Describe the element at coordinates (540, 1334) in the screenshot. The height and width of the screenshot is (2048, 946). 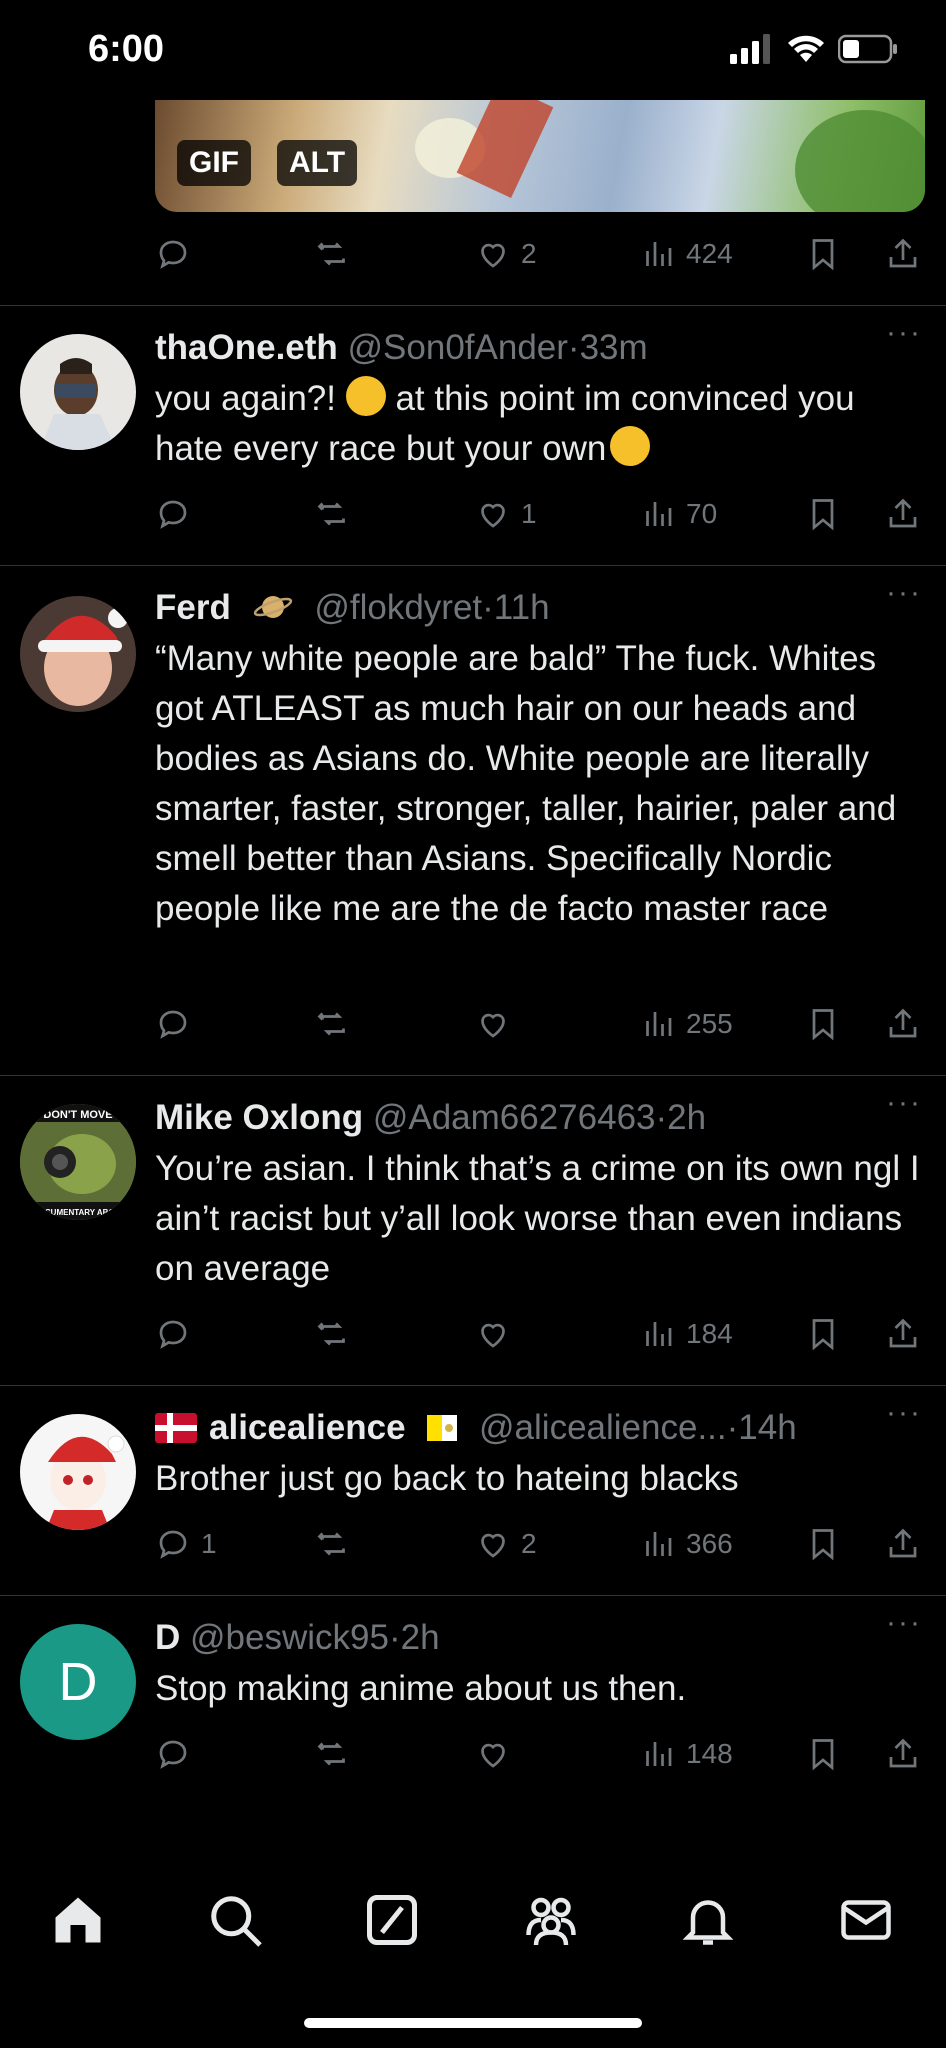
I see `tweet-actions: 184` at that location.